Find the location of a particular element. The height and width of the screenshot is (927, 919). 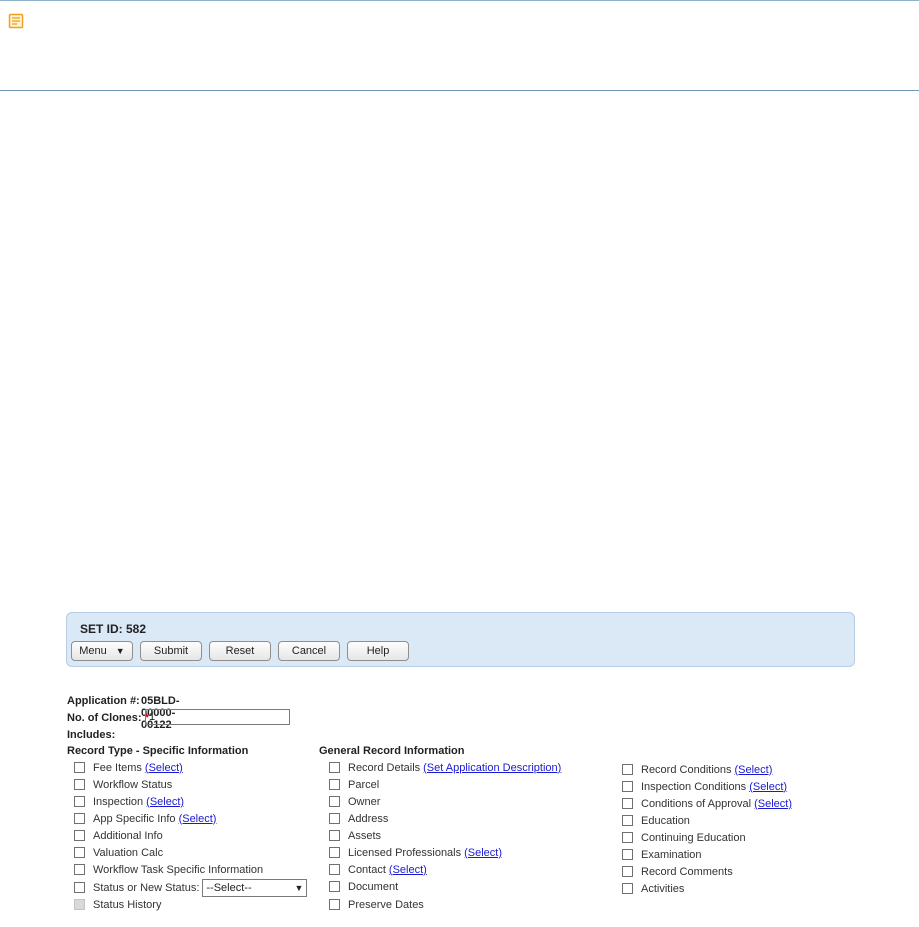

item-label: Record Comments is located at coordinates (687, 871).